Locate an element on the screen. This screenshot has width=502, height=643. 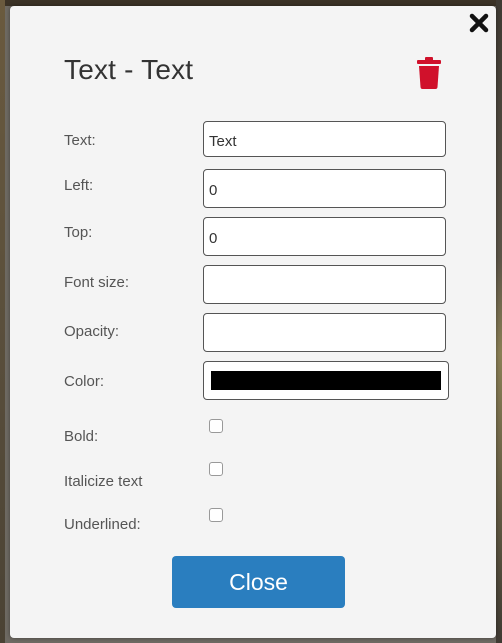
text-input is located at coordinates (324, 139).